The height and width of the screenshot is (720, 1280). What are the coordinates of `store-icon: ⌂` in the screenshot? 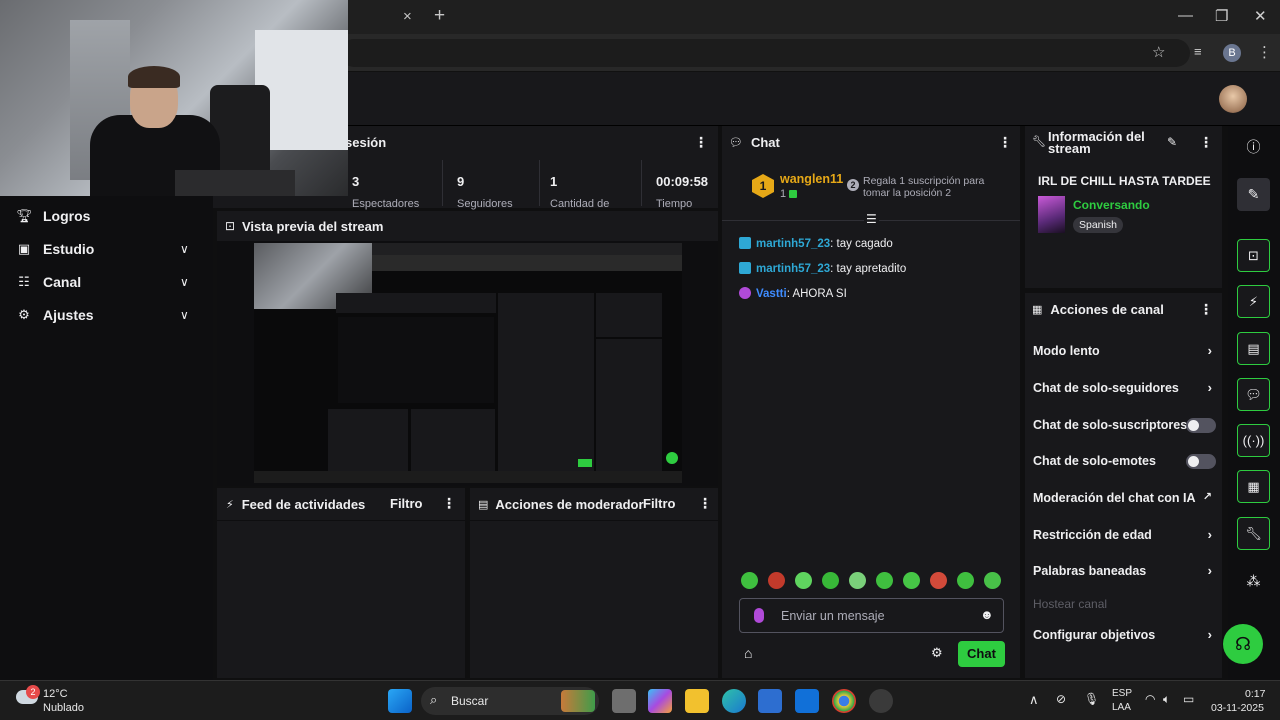 It's located at (748, 653).